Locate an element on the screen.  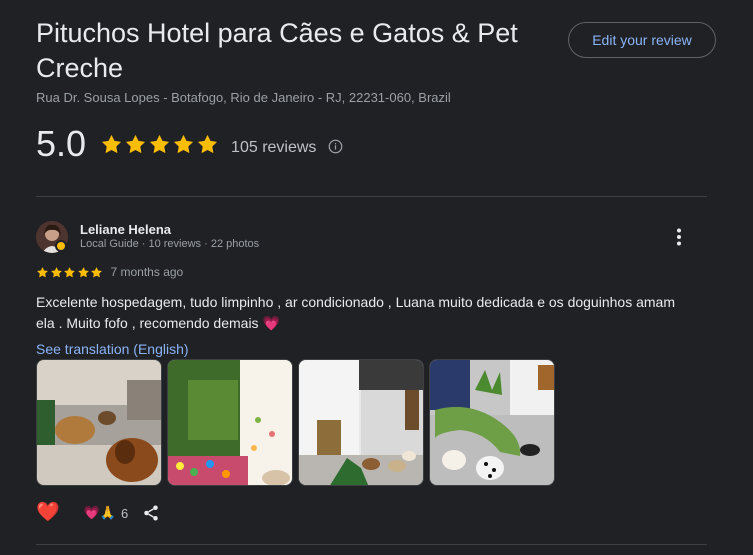
photo-dogs-indoor is located at coordinates (99, 422).